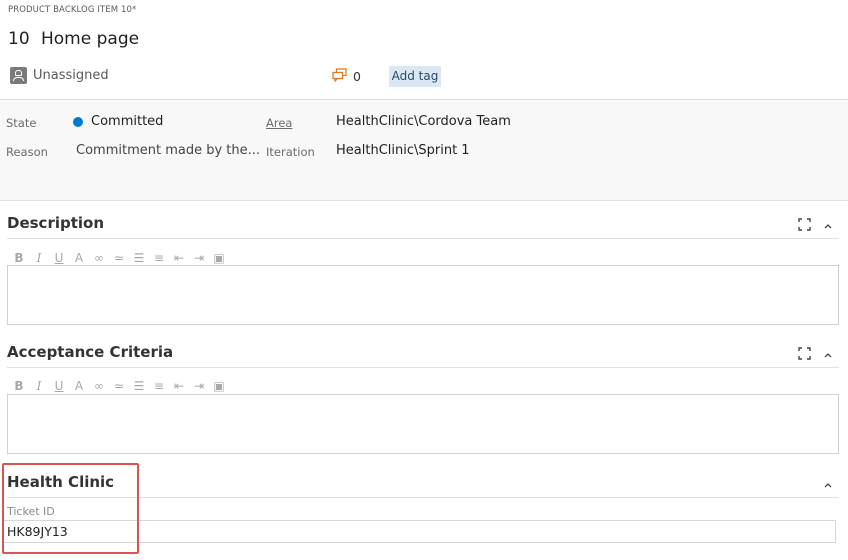  What do you see at coordinates (279, 123) in the screenshot?
I see `area-label: Area` at bounding box center [279, 123].